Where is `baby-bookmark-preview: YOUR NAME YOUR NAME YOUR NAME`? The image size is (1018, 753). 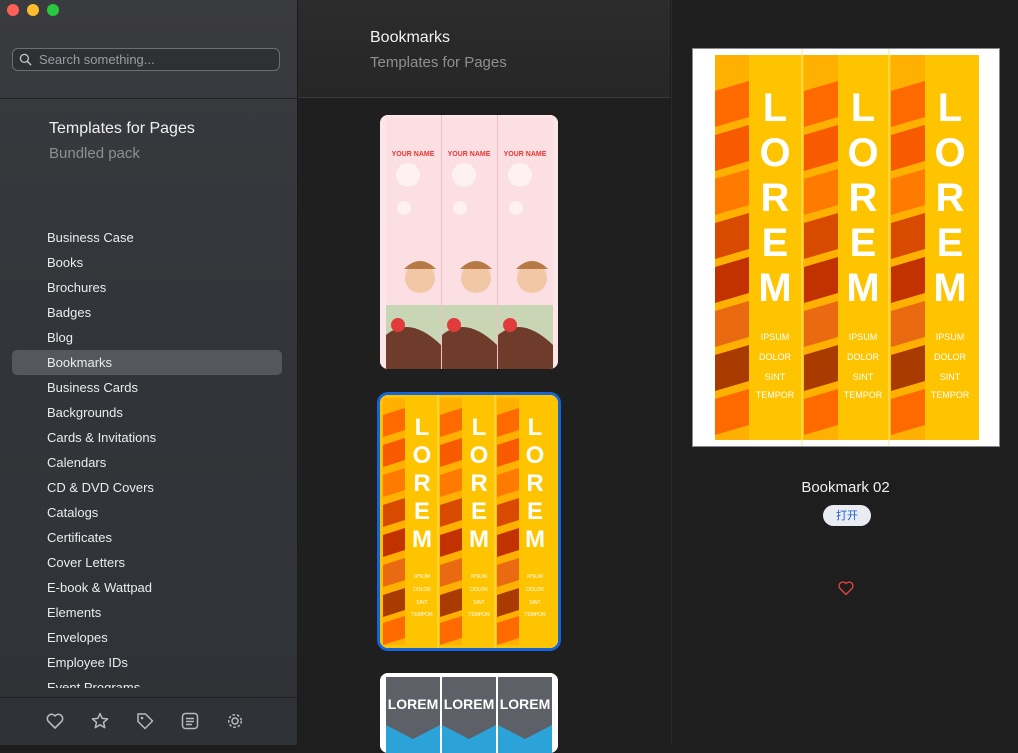
baby-bookmark-preview: YOUR NAME YOUR NAME YOUR NAME is located at coordinates (469, 242).